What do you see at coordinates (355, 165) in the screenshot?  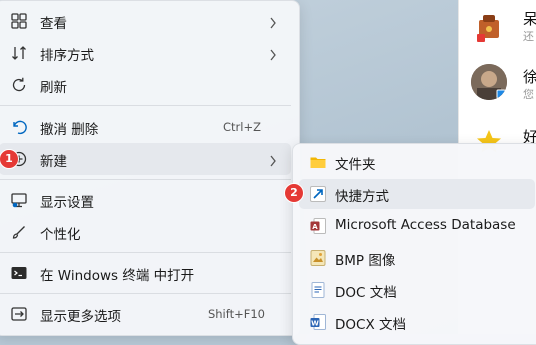 I see `submenu-item-label: 文件夹` at bounding box center [355, 165].